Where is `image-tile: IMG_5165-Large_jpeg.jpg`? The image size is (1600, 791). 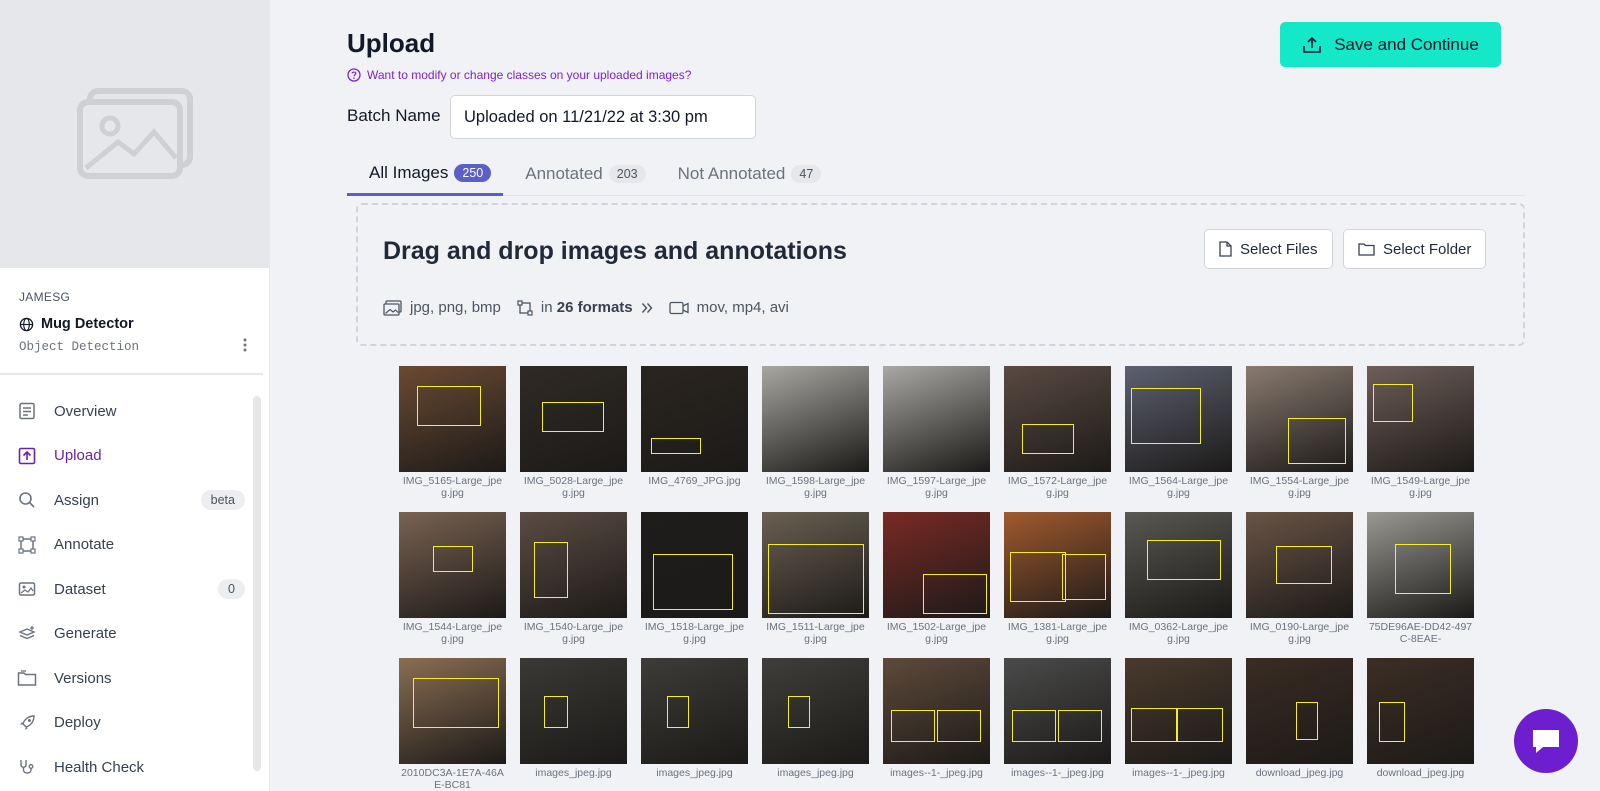
image-tile: IMG_5165-Large_jpeg.jpg is located at coordinates (452, 439).